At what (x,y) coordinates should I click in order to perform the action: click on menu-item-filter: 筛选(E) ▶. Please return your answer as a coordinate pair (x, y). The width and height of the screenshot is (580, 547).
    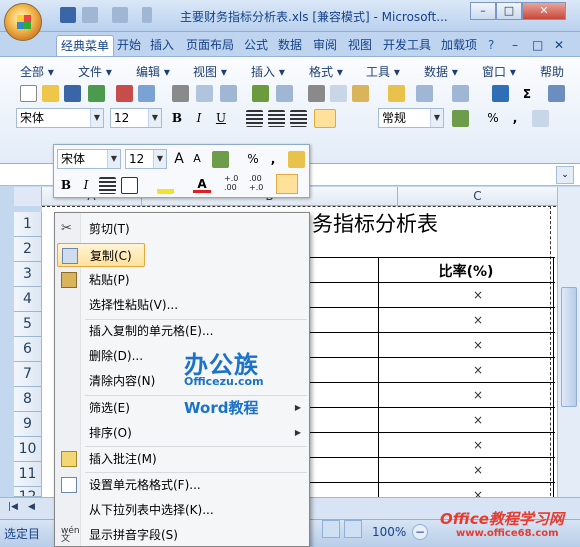
    Looking at the image, I should click on (182, 408).